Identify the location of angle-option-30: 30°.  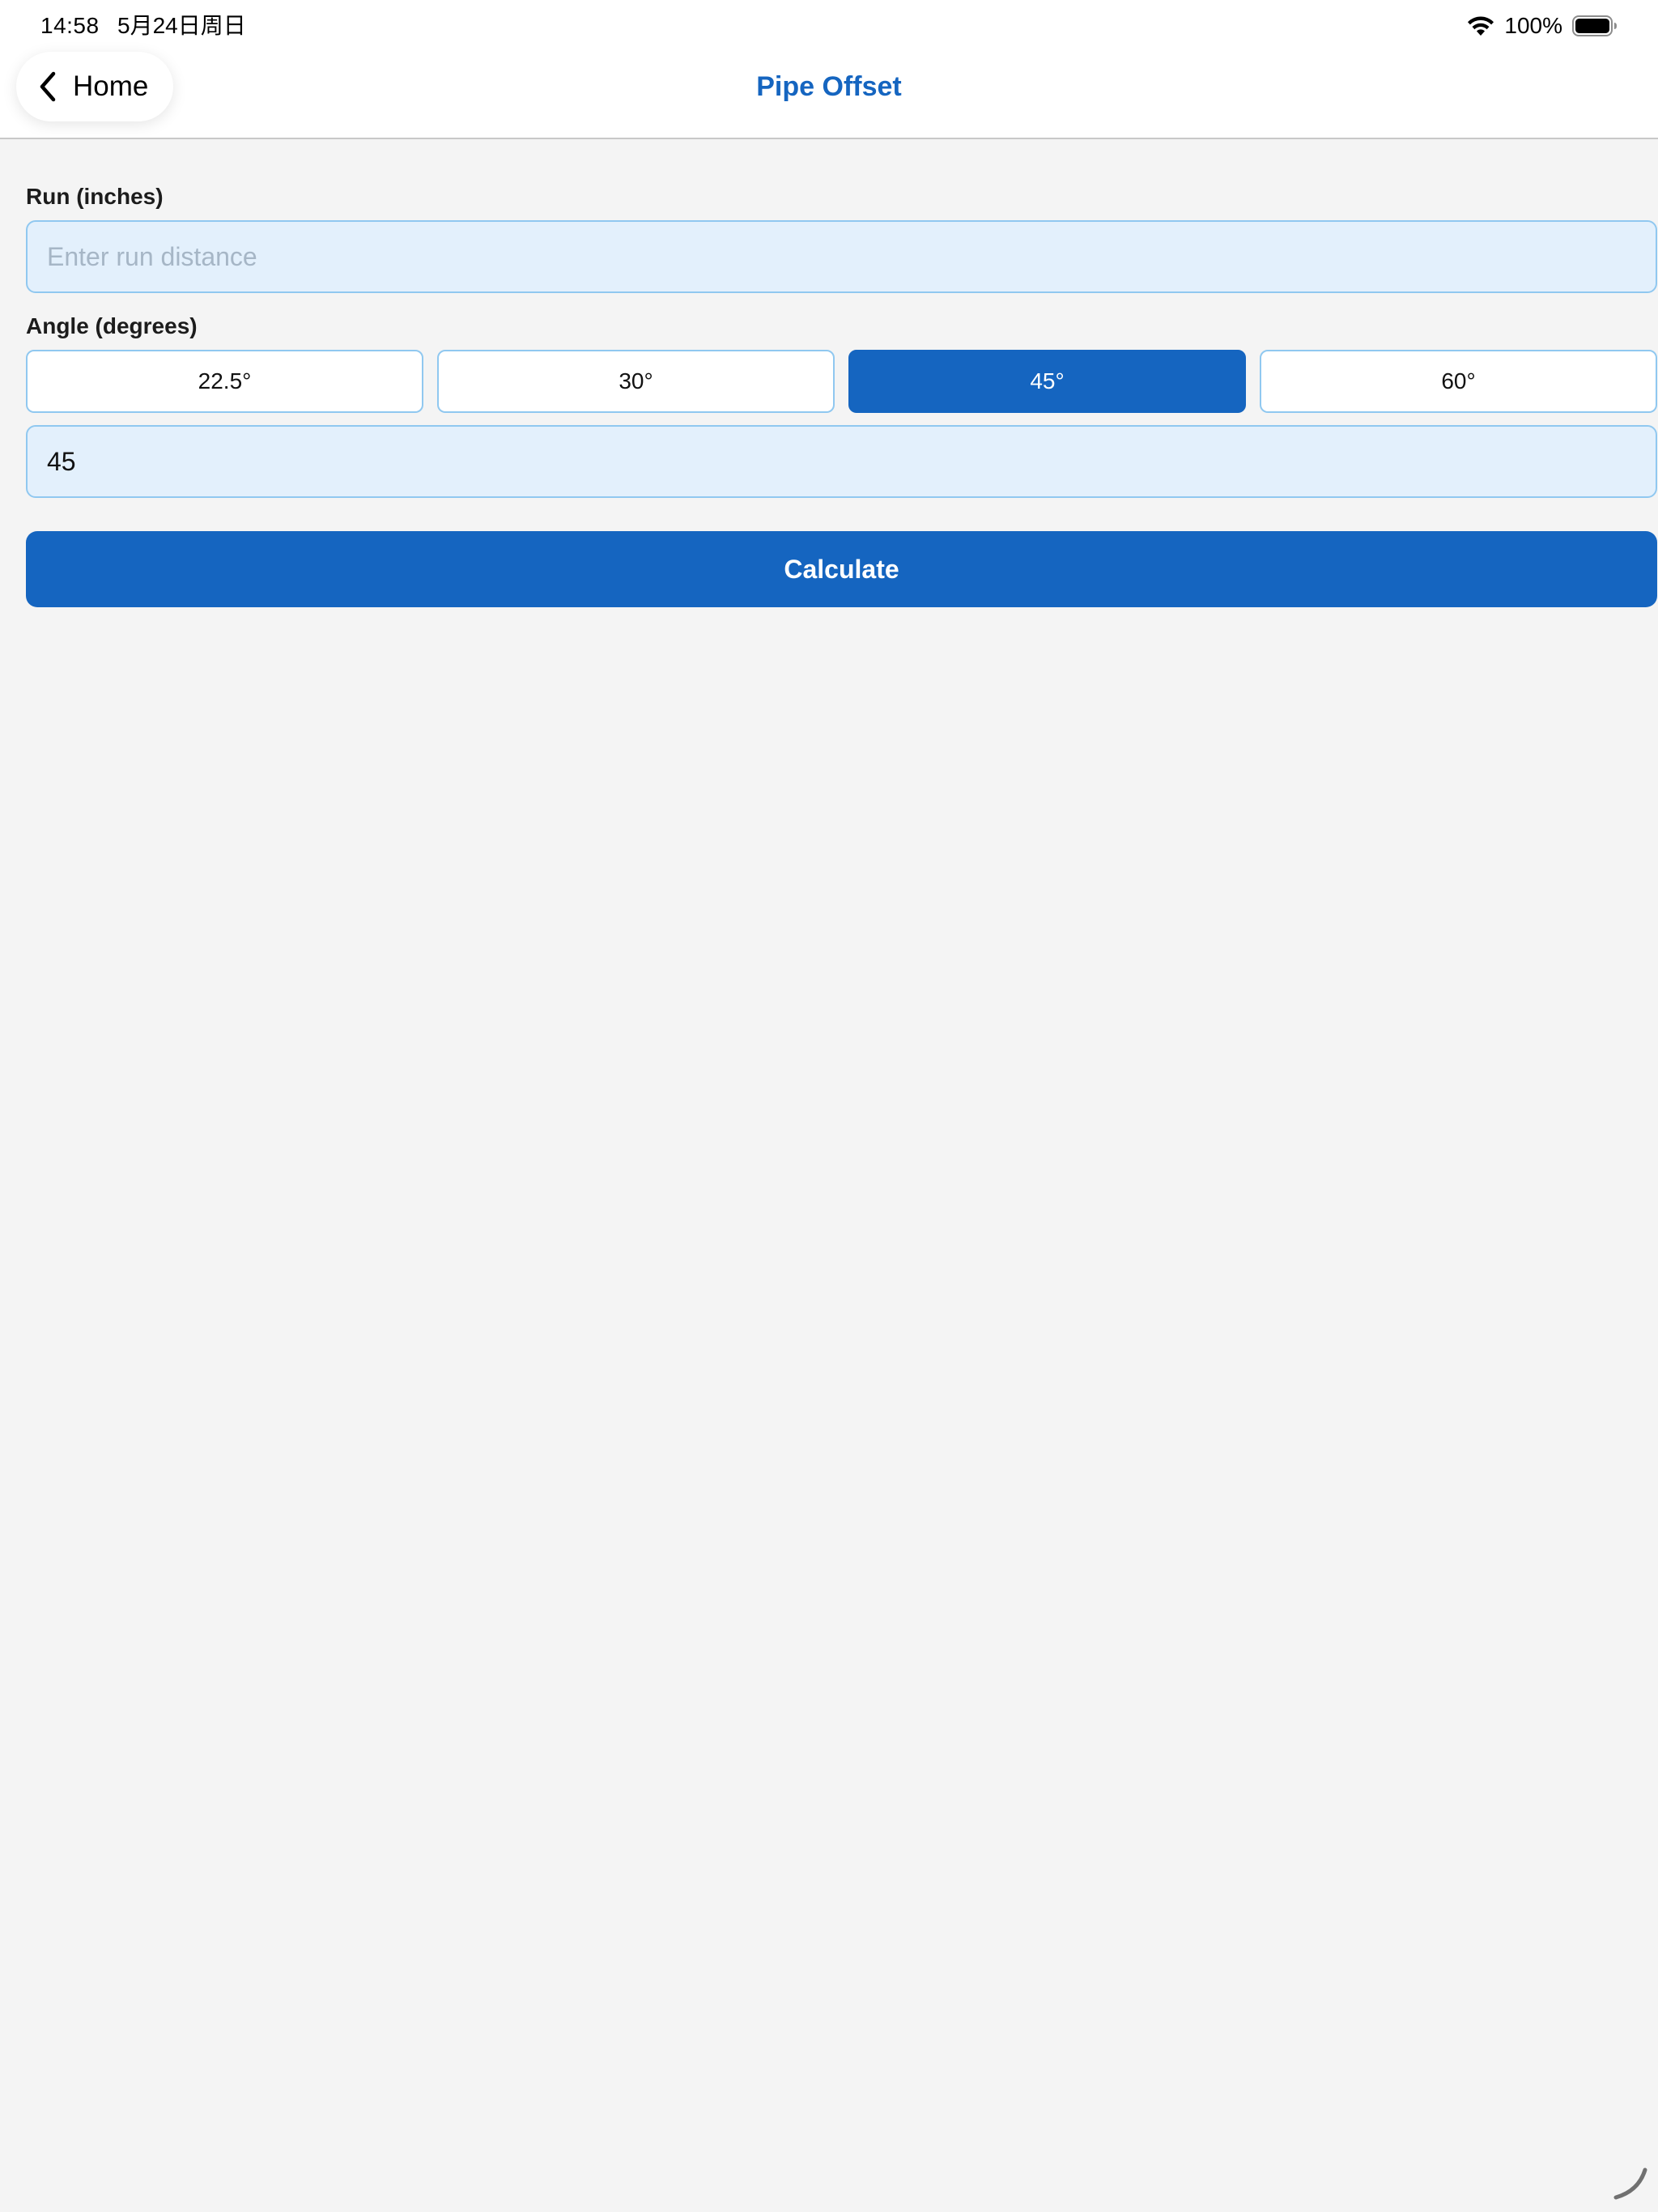
(636, 382).